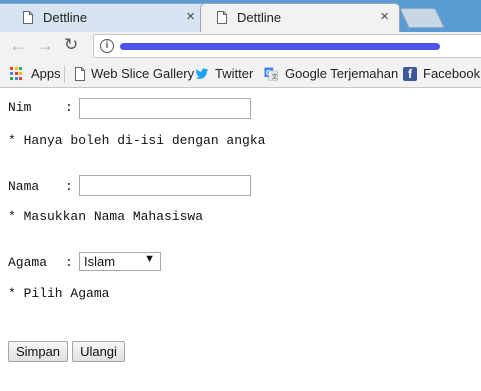 This screenshot has width=481, height=391. Describe the element at coordinates (234, 73) in the screenshot. I see `bookmark-twitter: Twitter` at that location.